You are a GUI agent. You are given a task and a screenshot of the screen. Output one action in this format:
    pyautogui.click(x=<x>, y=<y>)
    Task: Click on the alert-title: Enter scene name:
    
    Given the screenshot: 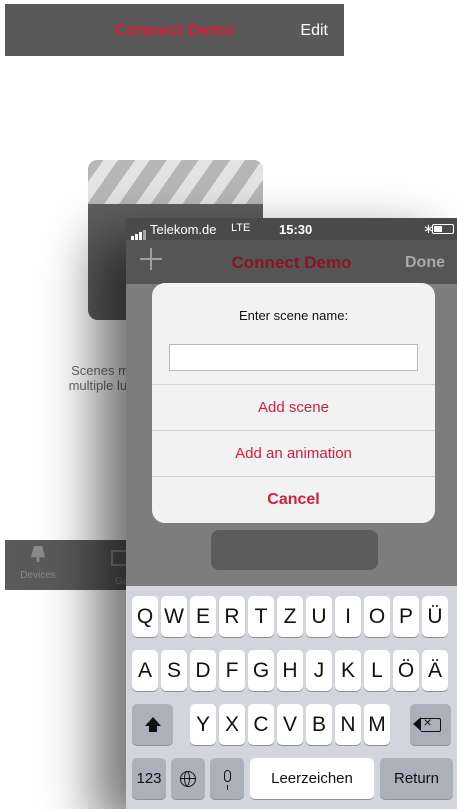 What is the action you would take?
    pyautogui.click(x=293, y=315)
    